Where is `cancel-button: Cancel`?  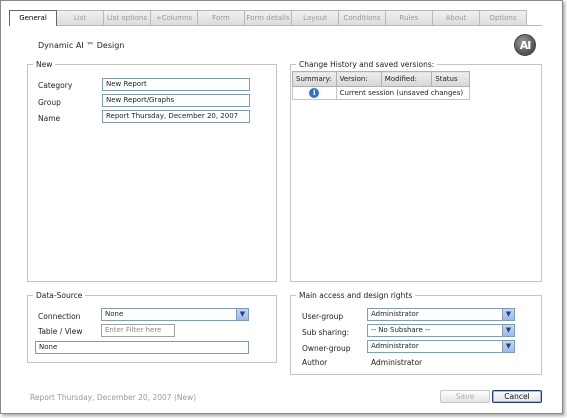 cancel-button: Cancel is located at coordinates (517, 396).